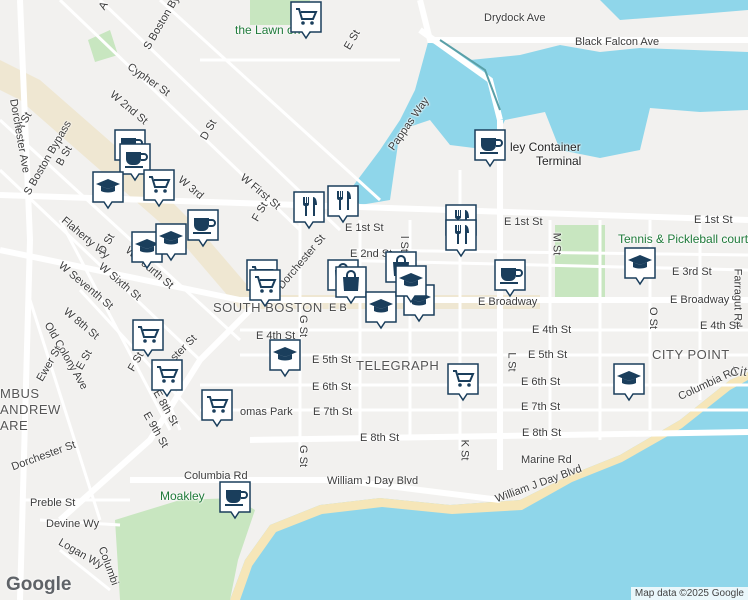  Describe the element at coordinates (739, 371) in the screenshot. I see `neighborhood-city-partial: Cit` at that location.